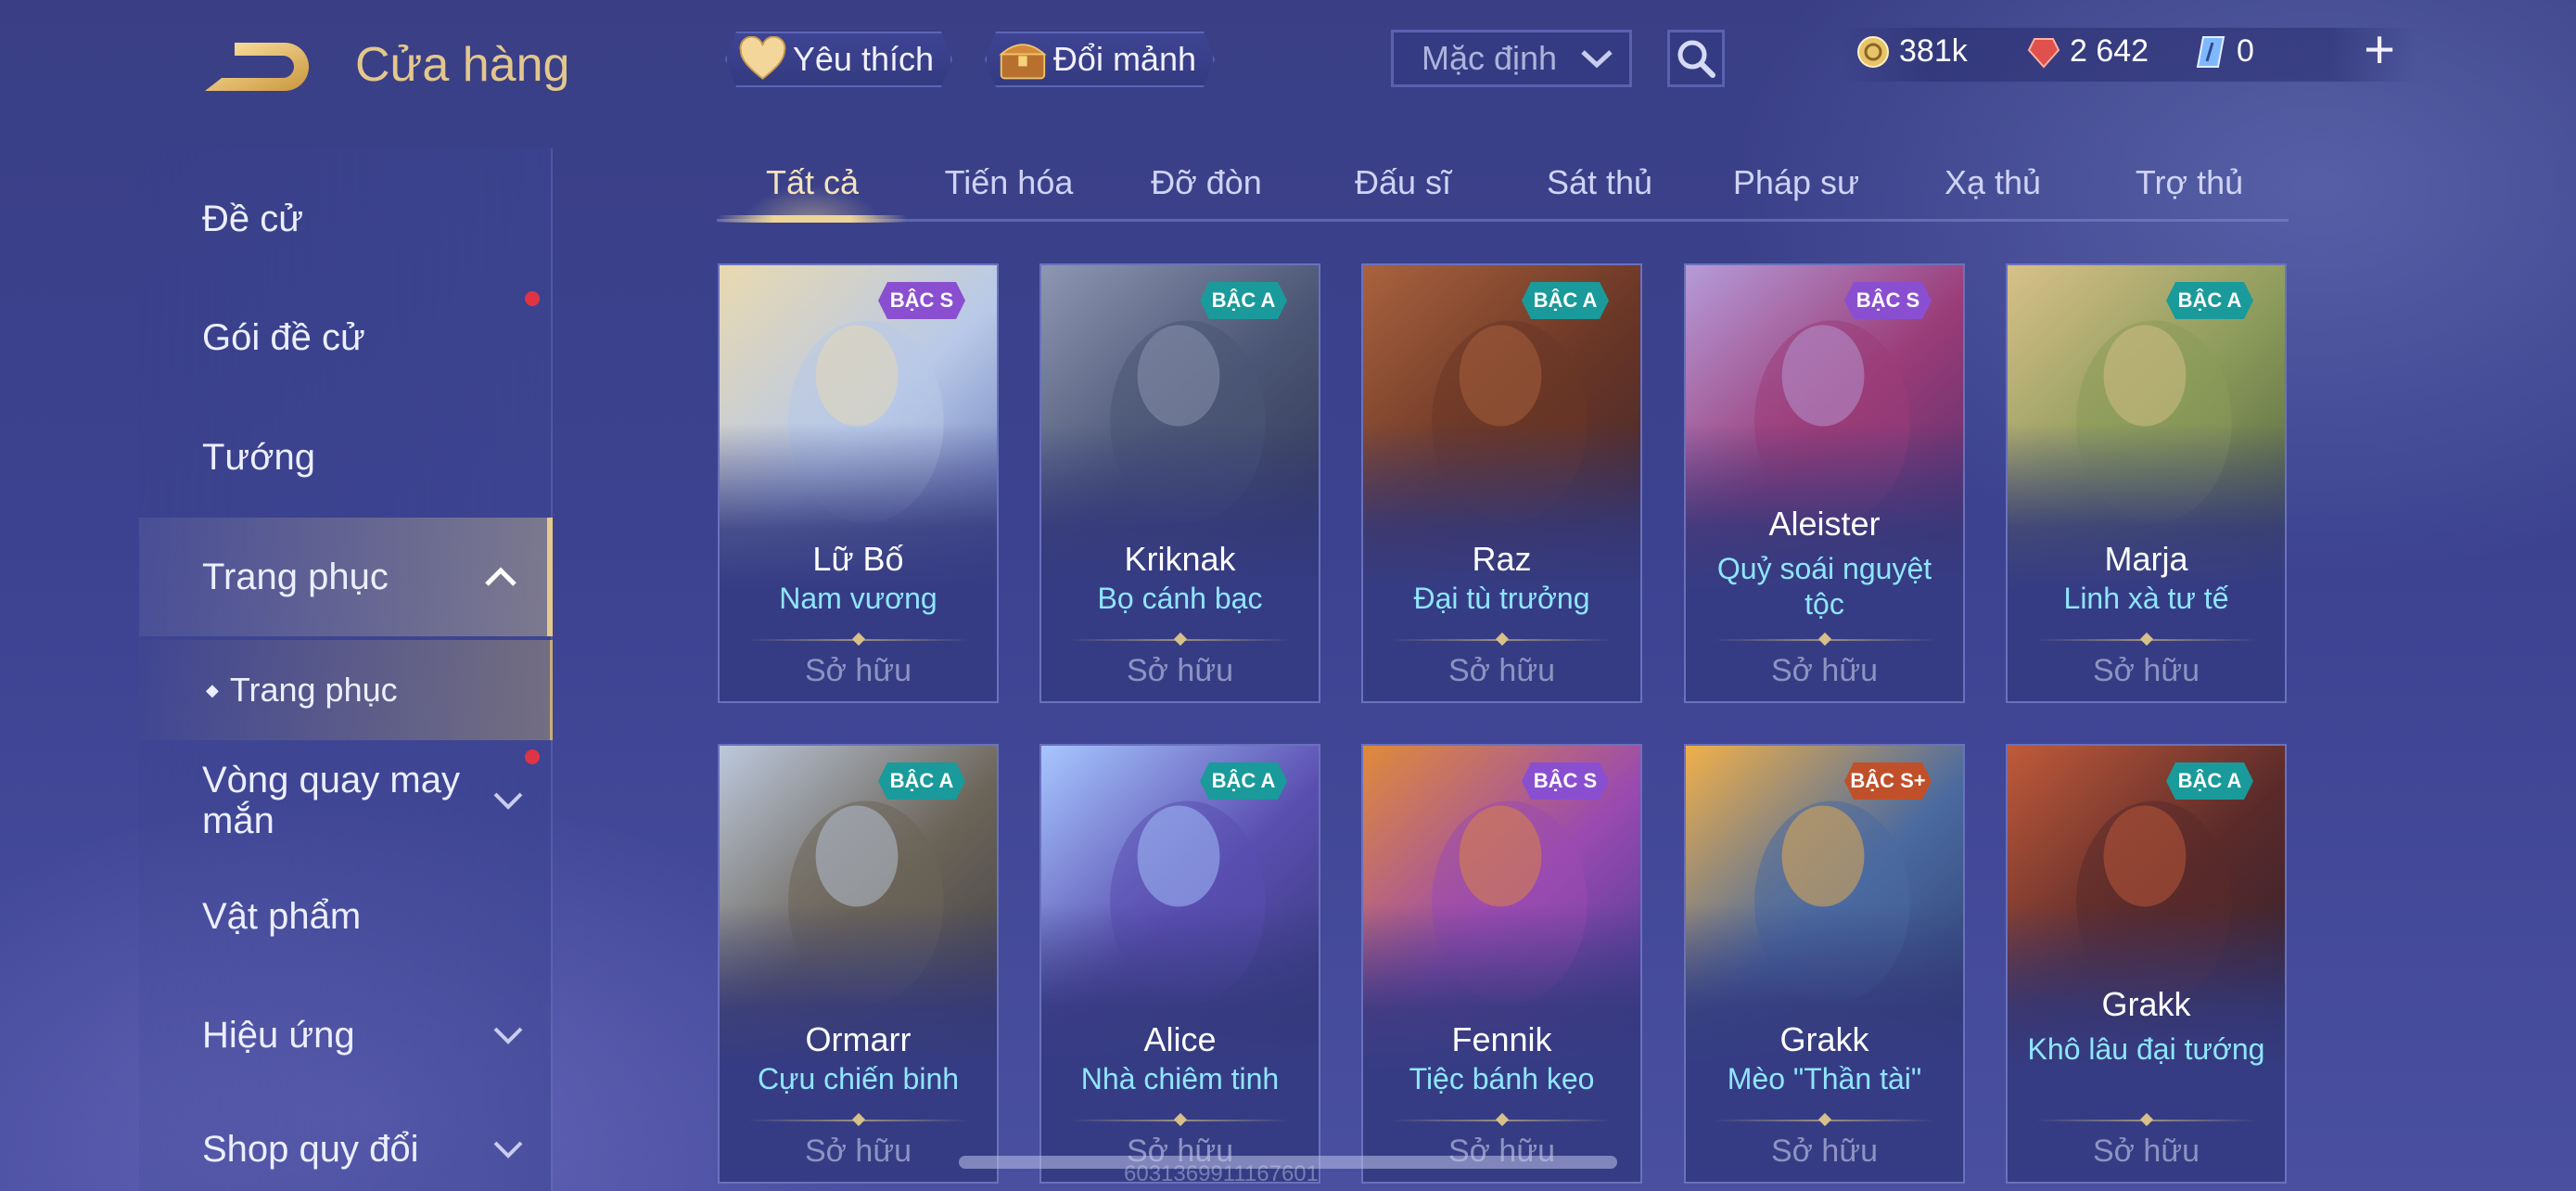 The height and width of the screenshot is (1191, 2576). I want to click on skin-card: BẬC A Ormarr Cựu chiến binh Sở hữu, so click(859, 964).